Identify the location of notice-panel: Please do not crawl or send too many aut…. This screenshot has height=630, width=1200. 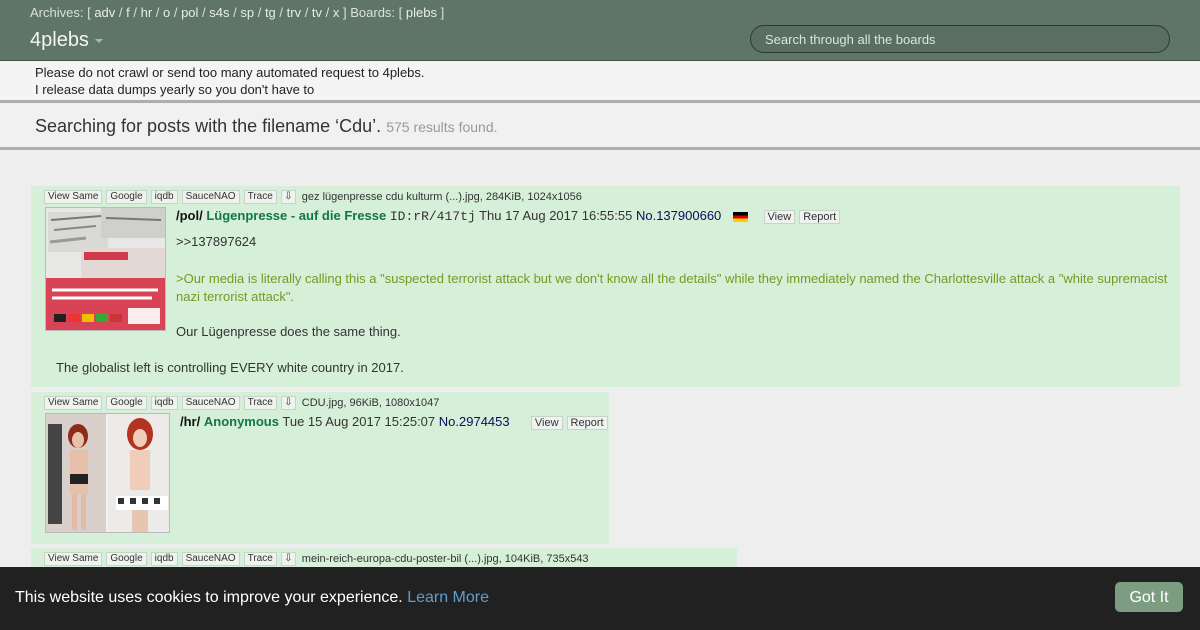
(600, 82).